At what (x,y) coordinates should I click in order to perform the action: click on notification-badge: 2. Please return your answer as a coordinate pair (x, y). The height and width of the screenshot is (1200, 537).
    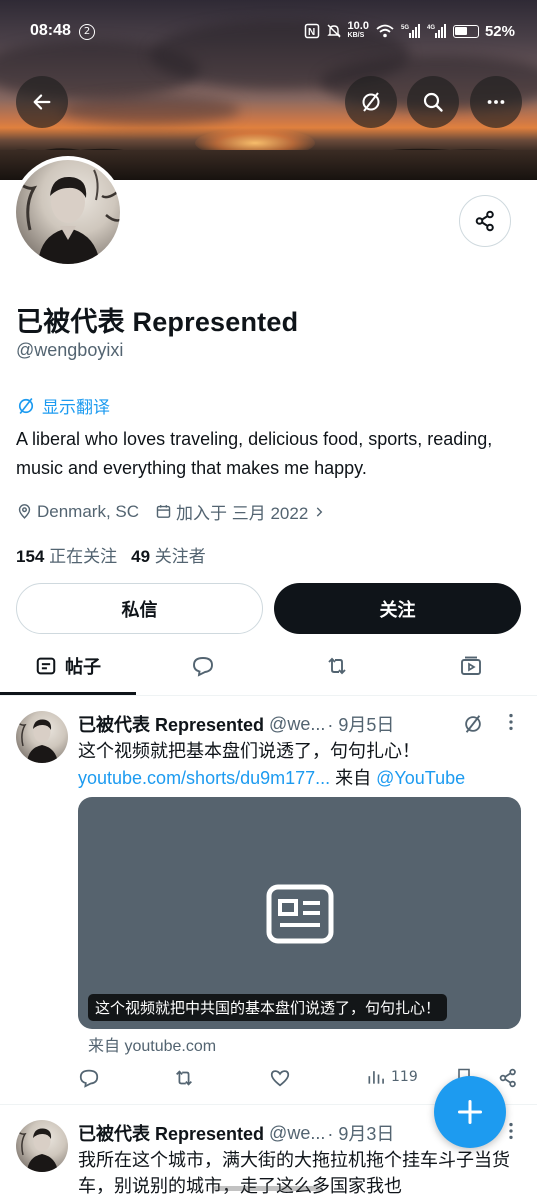
    Looking at the image, I should click on (87, 32).